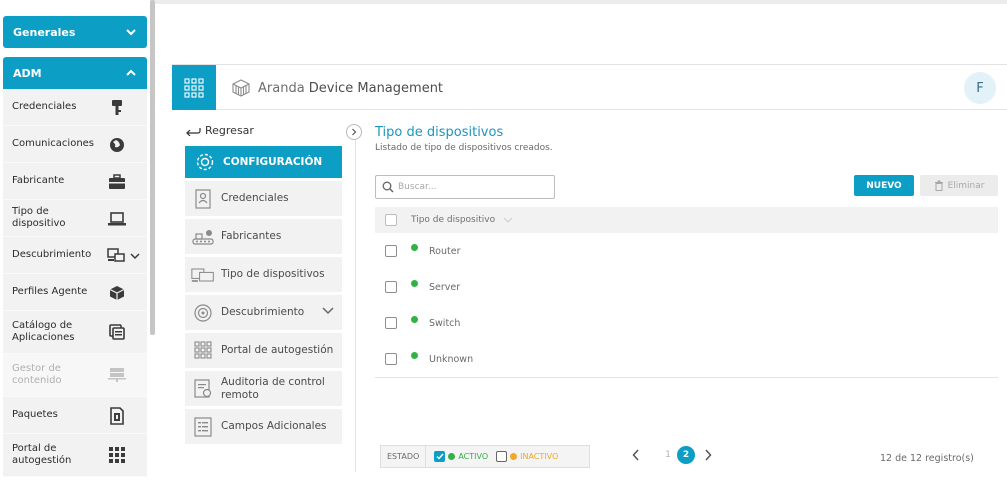  What do you see at coordinates (508, 220) in the screenshot?
I see `sort-chevron-icon` at bounding box center [508, 220].